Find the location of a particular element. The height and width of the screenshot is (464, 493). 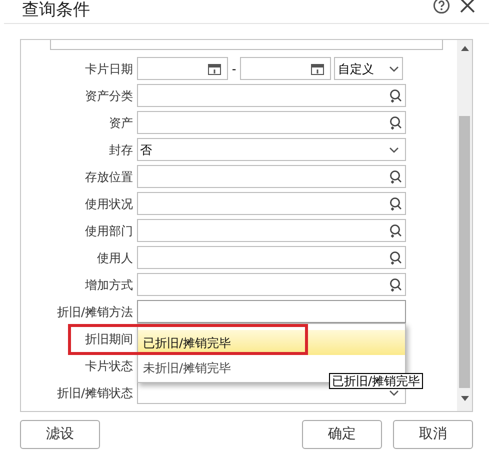

dialog-button: 取消 is located at coordinates (433, 434).